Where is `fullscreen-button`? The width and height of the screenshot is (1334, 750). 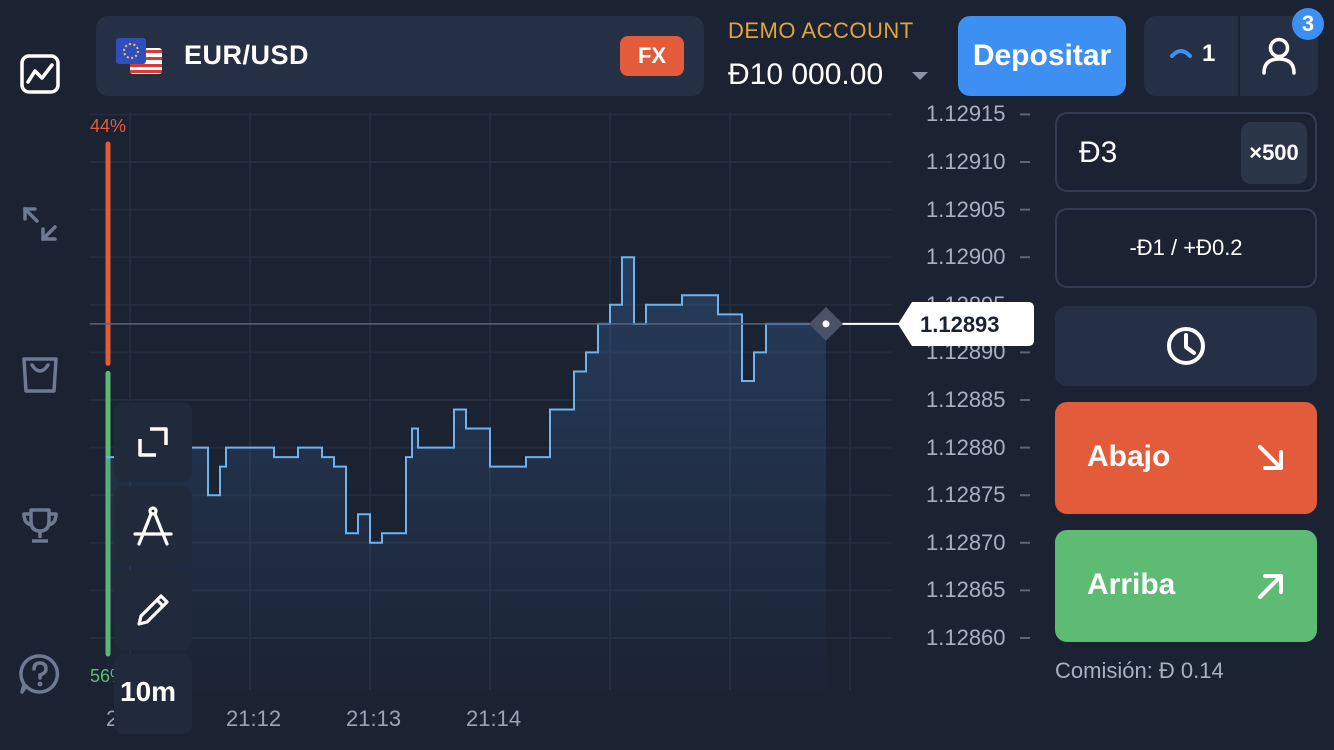 fullscreen-button is located at coordinates (153, 442).